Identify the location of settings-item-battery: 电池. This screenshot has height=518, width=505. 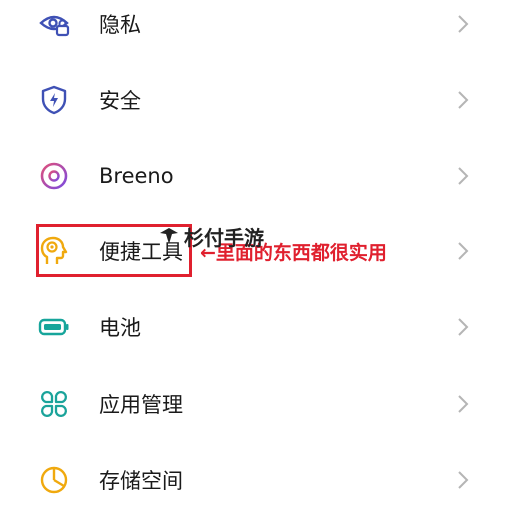
(252, 327).